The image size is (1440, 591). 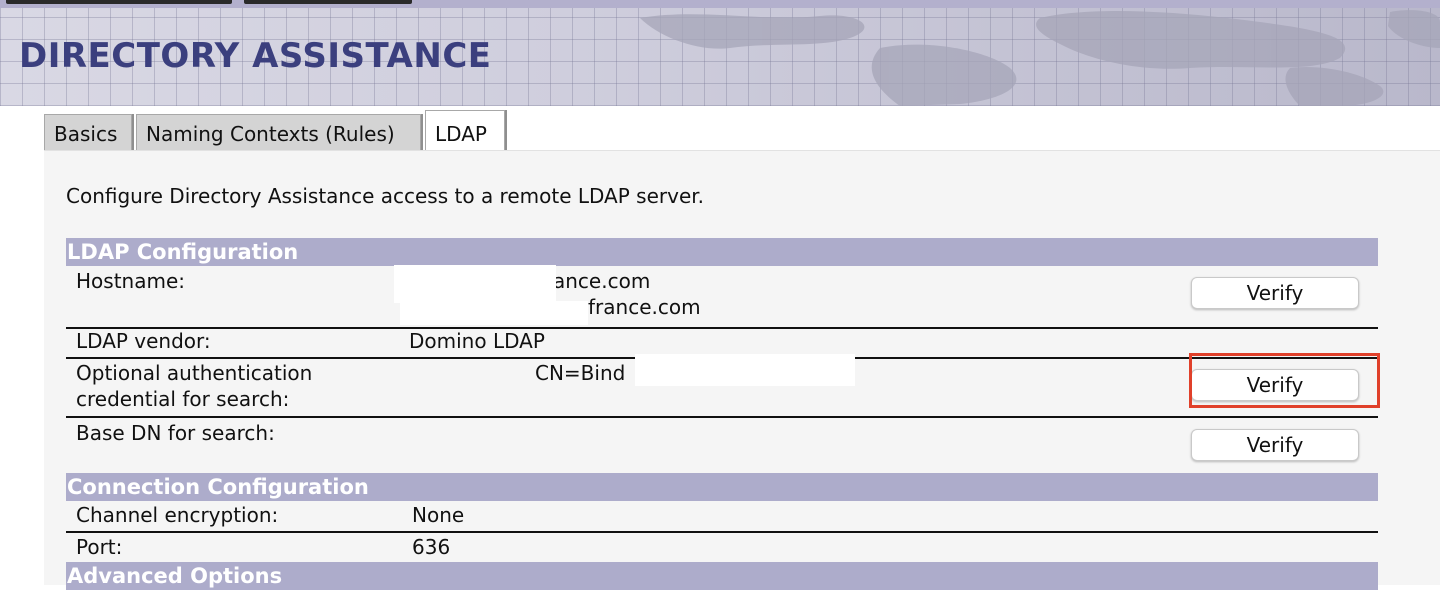 What do you see at coordinates (175, 433) in the screenshot?
I see `base-dn-label: Base DN for search:` at bounding box center [175, 433].